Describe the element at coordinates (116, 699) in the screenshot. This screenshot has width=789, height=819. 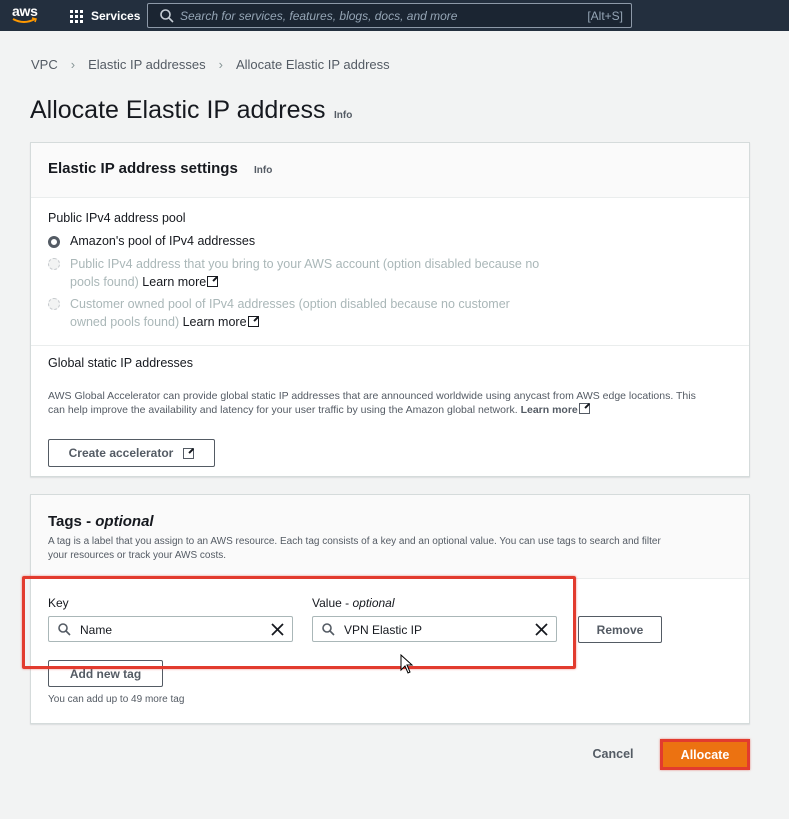
I see `tags-limit-text: You can add up to 49 more tag` at that location.